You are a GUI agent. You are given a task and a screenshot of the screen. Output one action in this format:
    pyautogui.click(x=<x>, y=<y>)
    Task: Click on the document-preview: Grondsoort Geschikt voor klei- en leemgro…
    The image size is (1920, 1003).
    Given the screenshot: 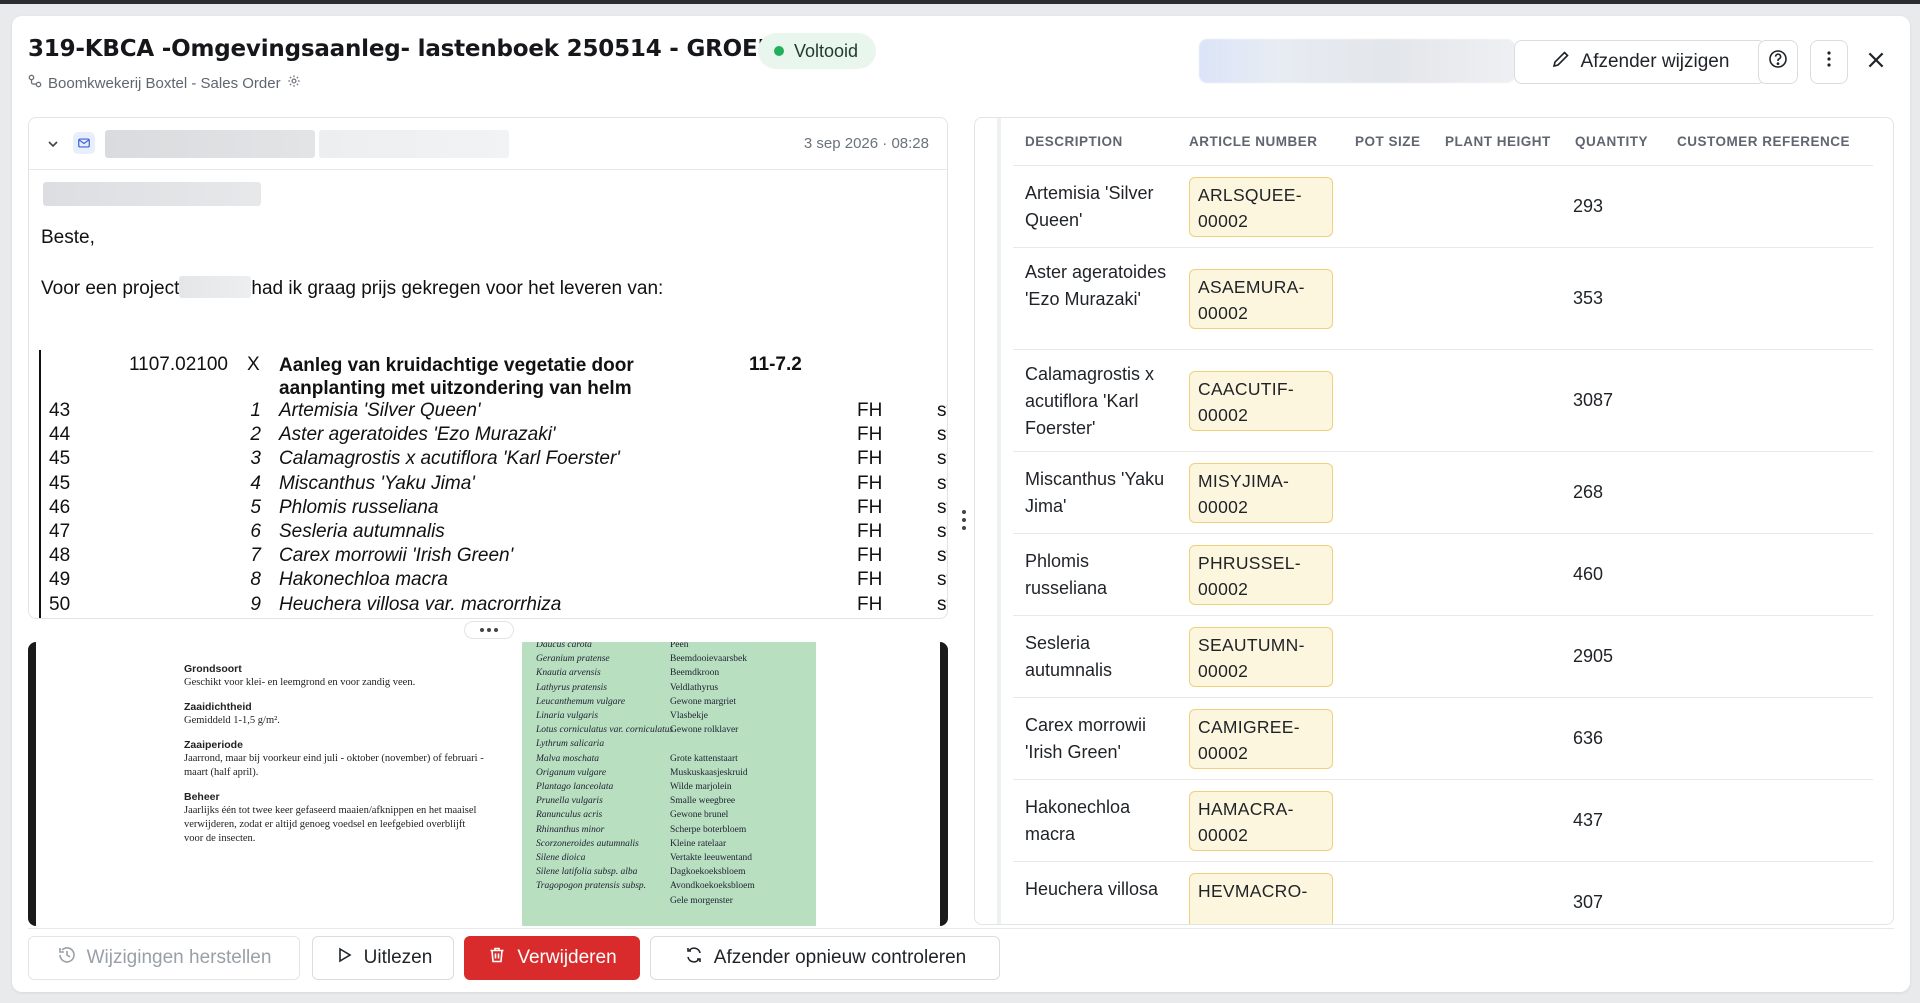 What is the action you would take?
    pyautogui.click(x=488, y=784)
    